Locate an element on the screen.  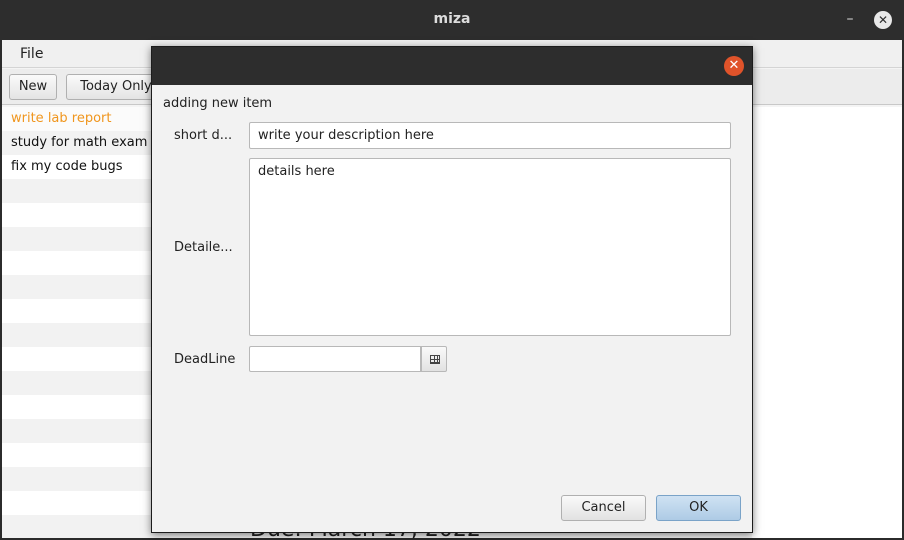
date-picker-button is located at coordinates (434, 359).